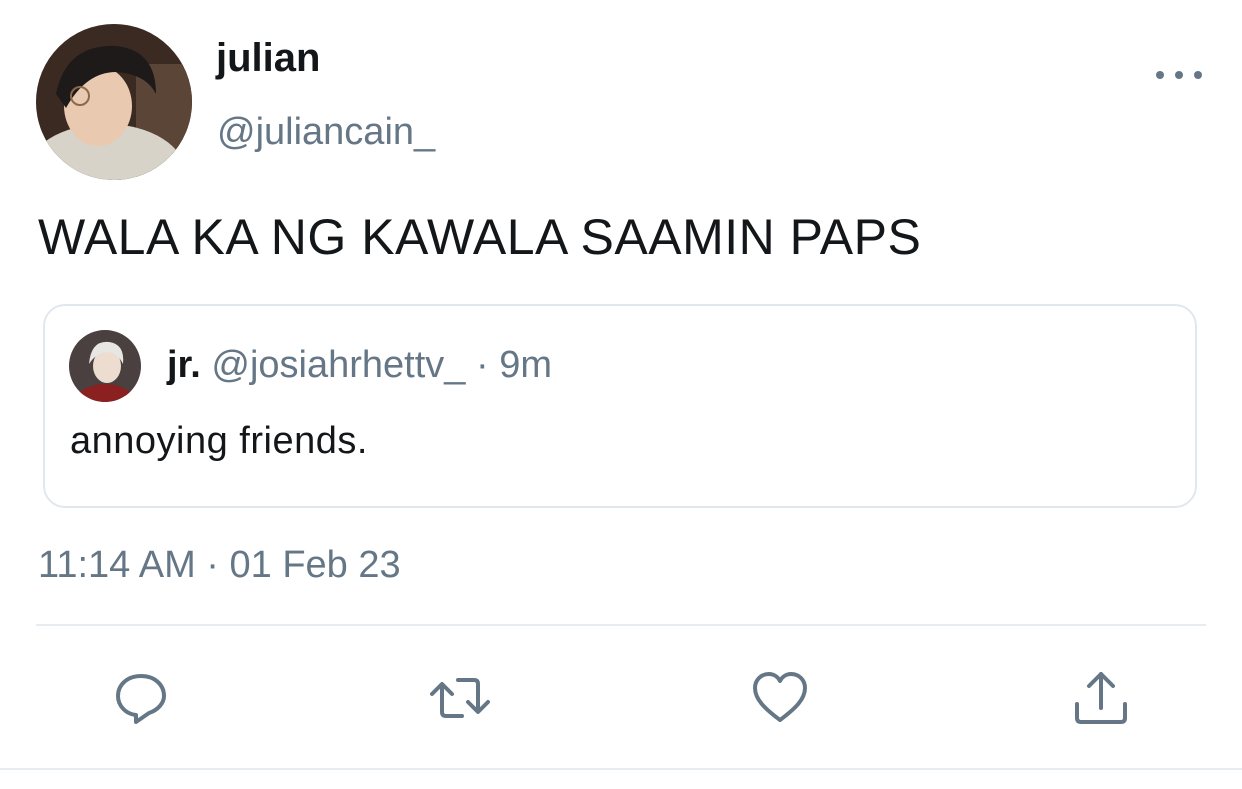 Image resolution: width=1242 pixels, height=789 pixels. Describe the element at coordinates (315, 565) in the screenshot. I see `tweet-date: 01 Feb 23` at that location.